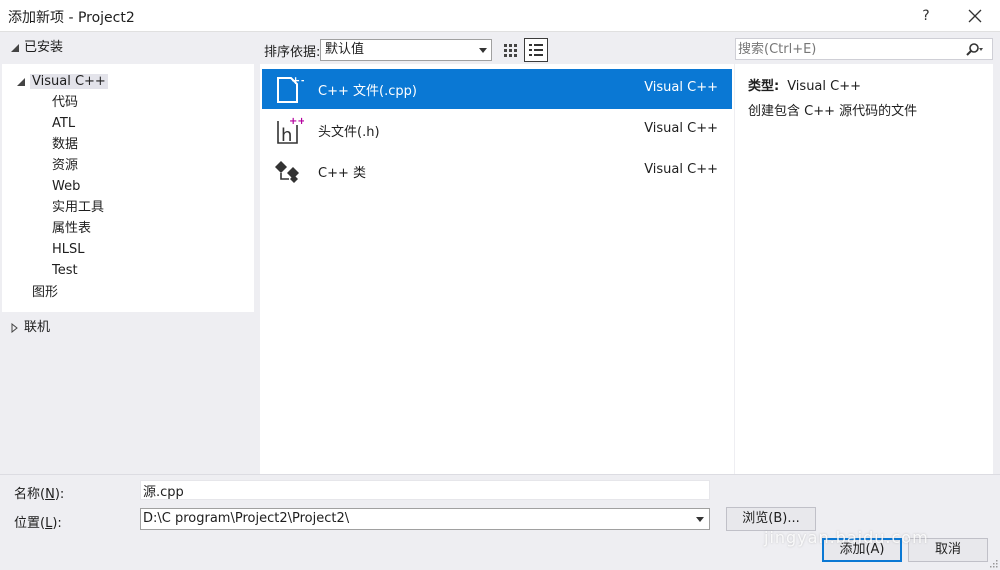 The width and height of the screenshot is (1000, 570). I want to click on svg-text: h, so click(286, 135).